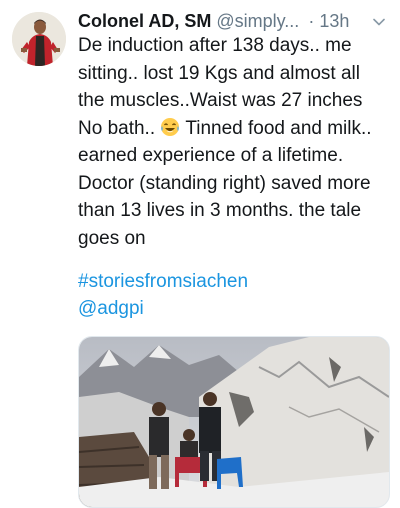 The image size is (400, 508). Describe the element at coordinates (163, 281) in the screenshot. I see `hashtag-link: #storiesfromsiachen` at that location.